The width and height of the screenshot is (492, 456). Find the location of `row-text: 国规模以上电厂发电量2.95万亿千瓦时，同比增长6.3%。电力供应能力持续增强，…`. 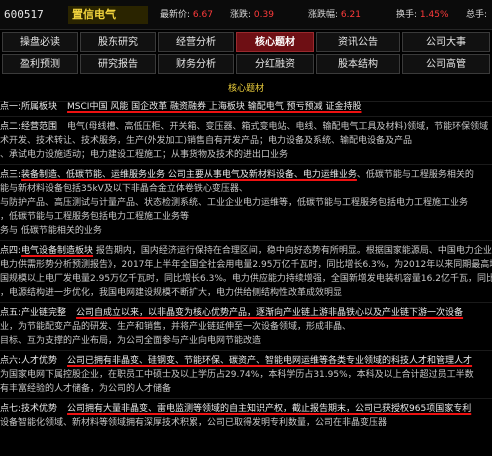

row-text: 国规模以上电厂发电量2.95万亿千瓦时，同比增长6.3%。电力供应能力持续增强，… is located at coordinates (246, 279).